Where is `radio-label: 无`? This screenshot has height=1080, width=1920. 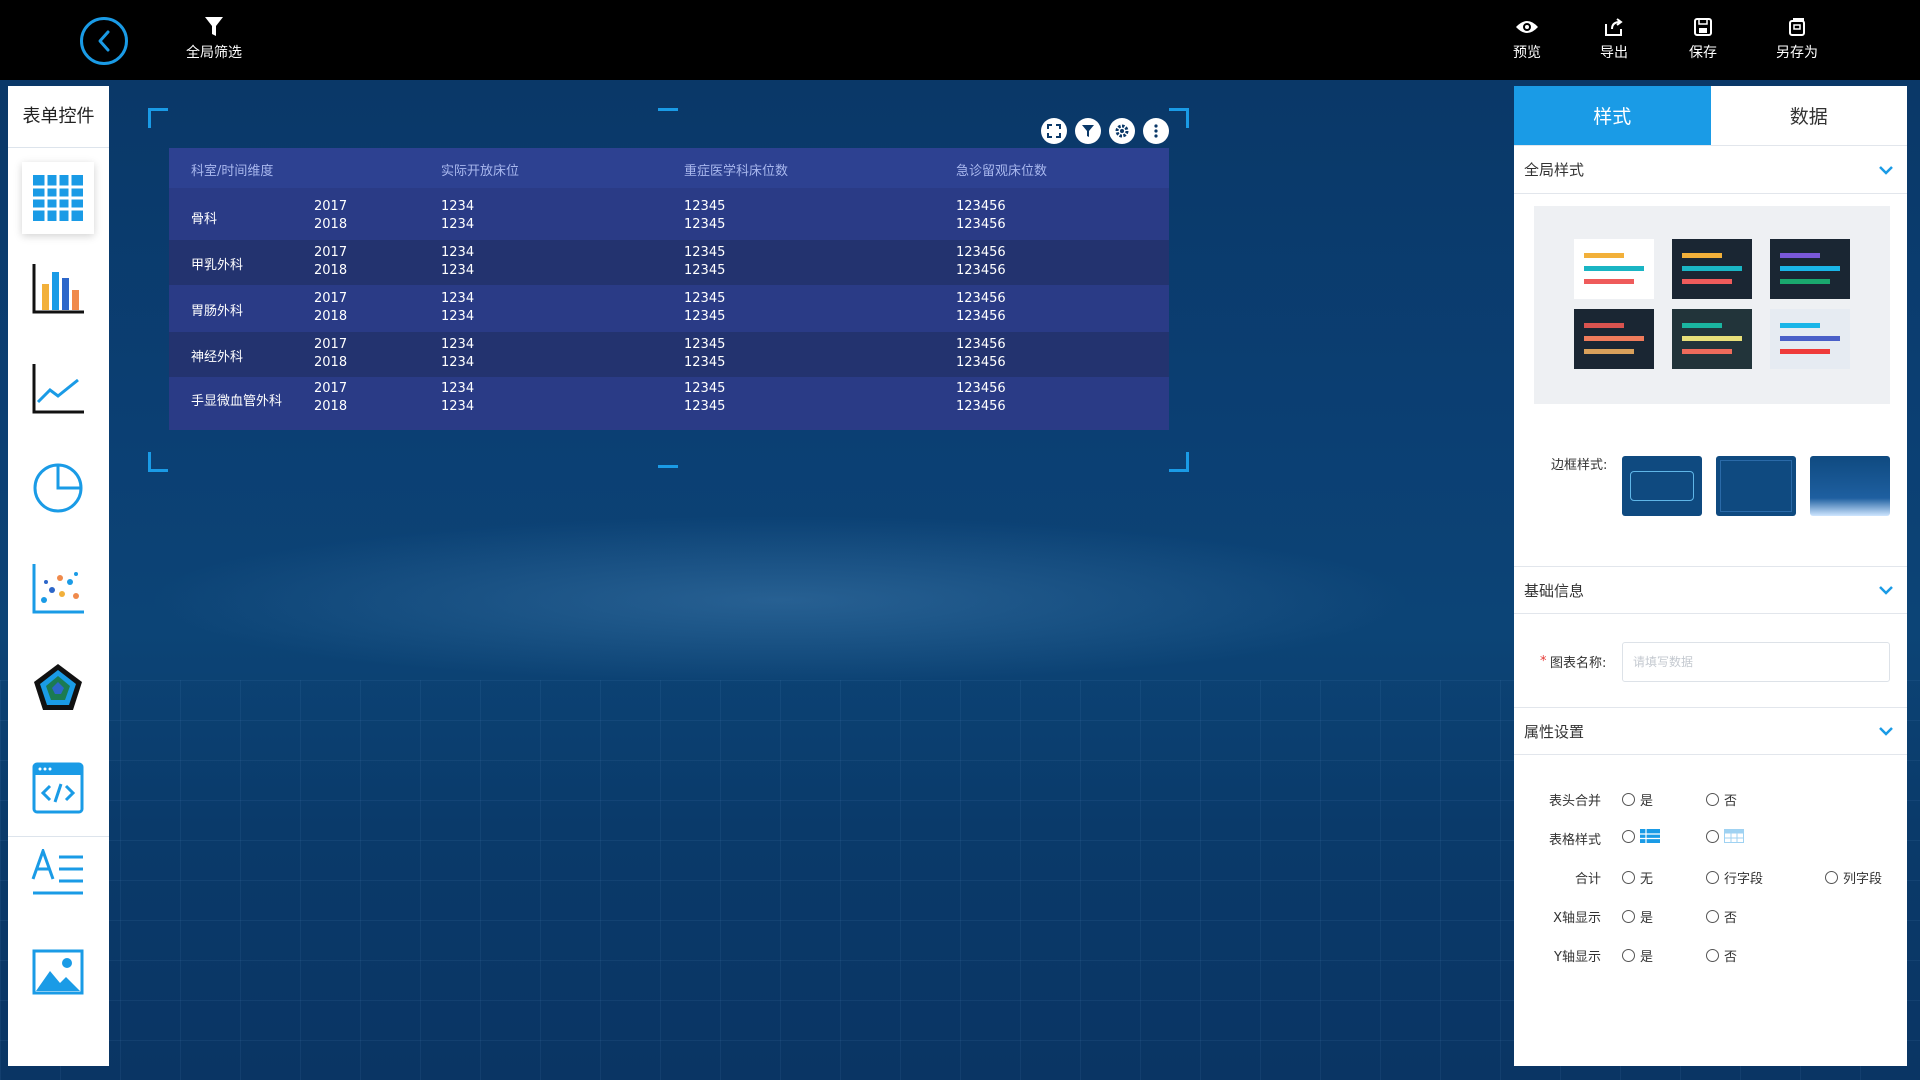 radio-label: 无 is located at coordinates (1647, 879).